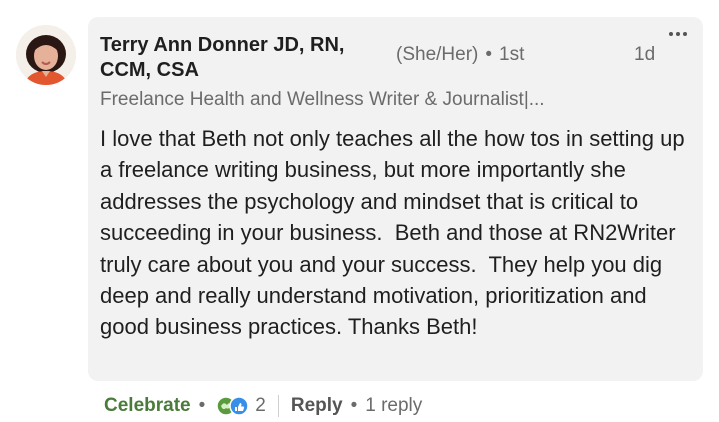 Image resolution: width=719 pixels, height=422 pixels. Describe the element at coordinates (512, 54) in the screenshot. I see `connection-degree: 1st` at that location.